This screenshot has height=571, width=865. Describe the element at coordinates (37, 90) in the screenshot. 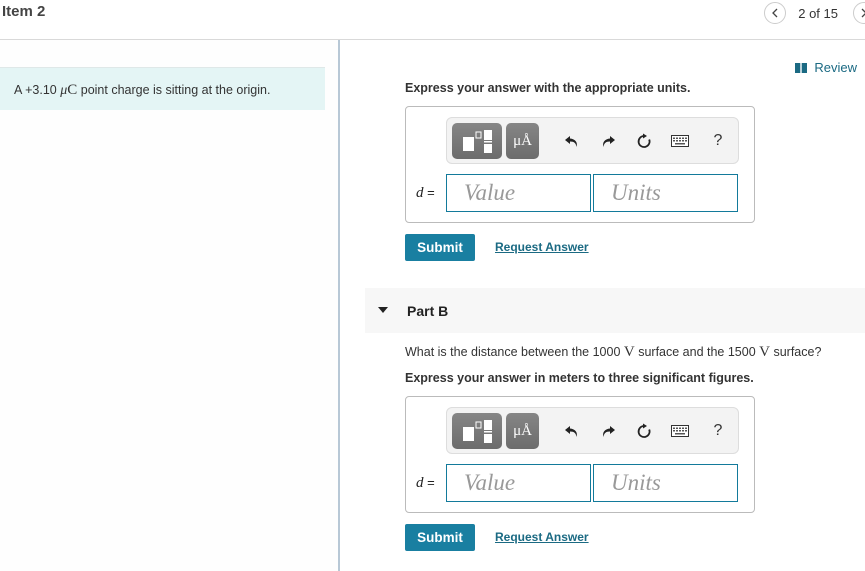

I see `problem-text-prefix: A +3.10` at that location.